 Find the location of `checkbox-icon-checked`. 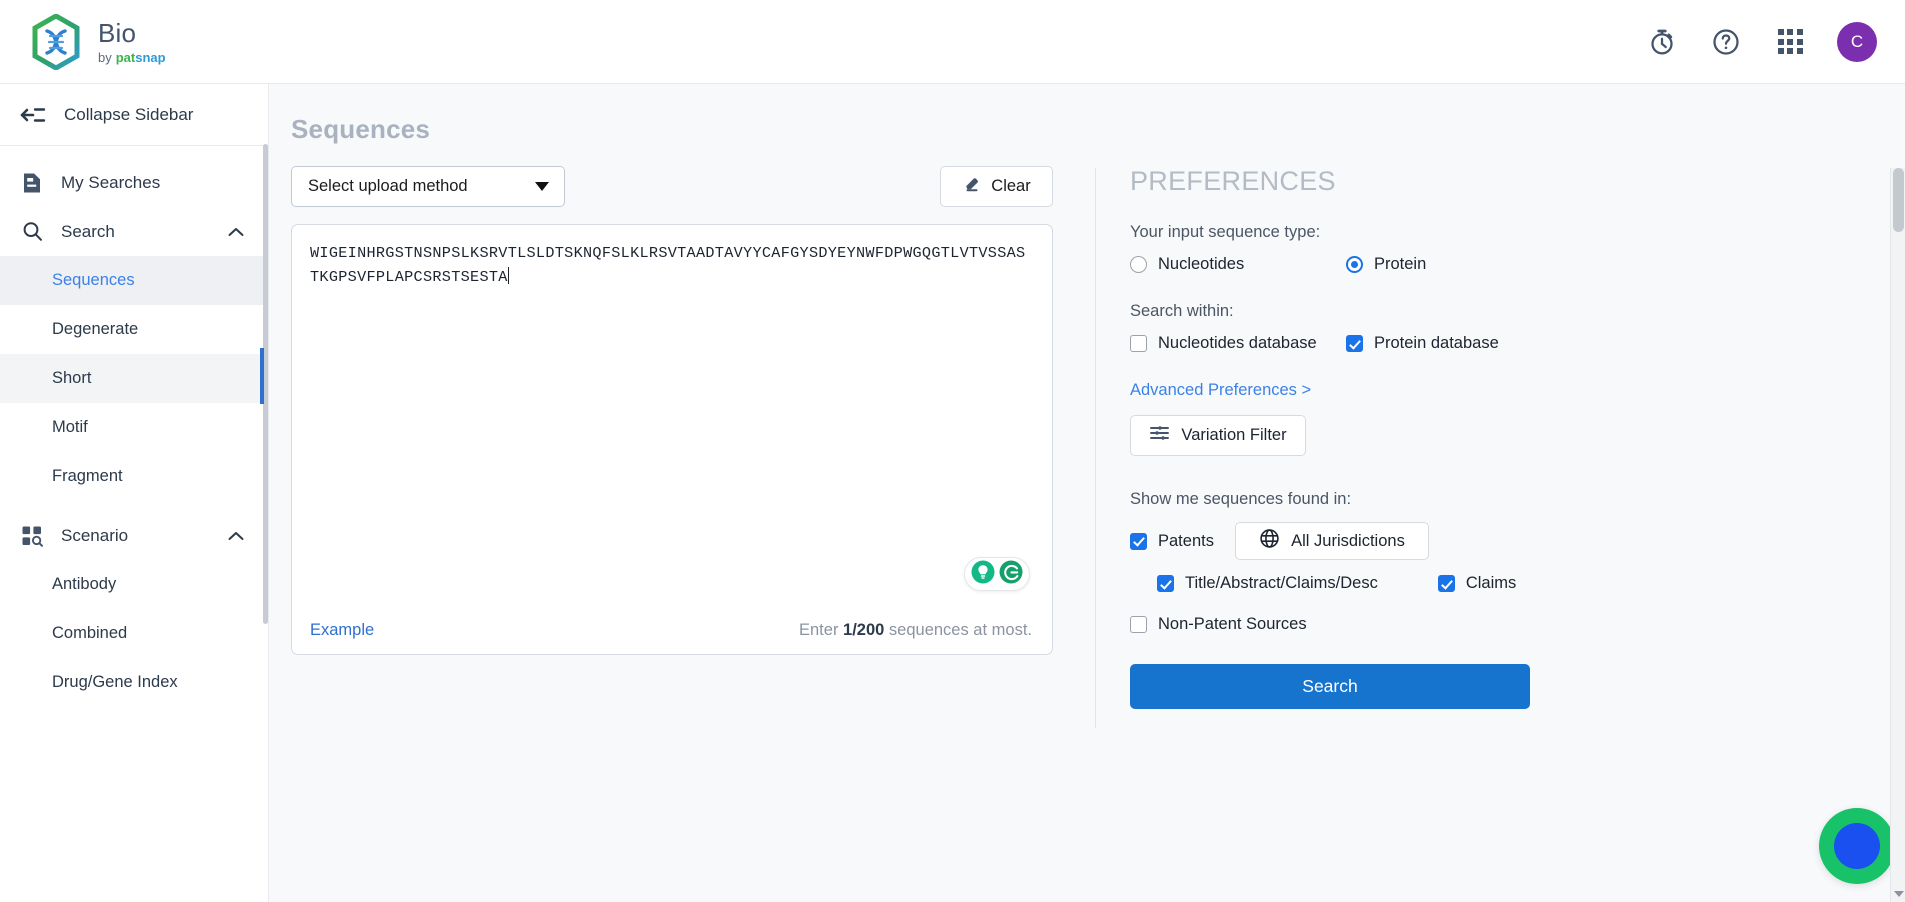

checkbox-icon-checked is located at coordinates (1138, 541).